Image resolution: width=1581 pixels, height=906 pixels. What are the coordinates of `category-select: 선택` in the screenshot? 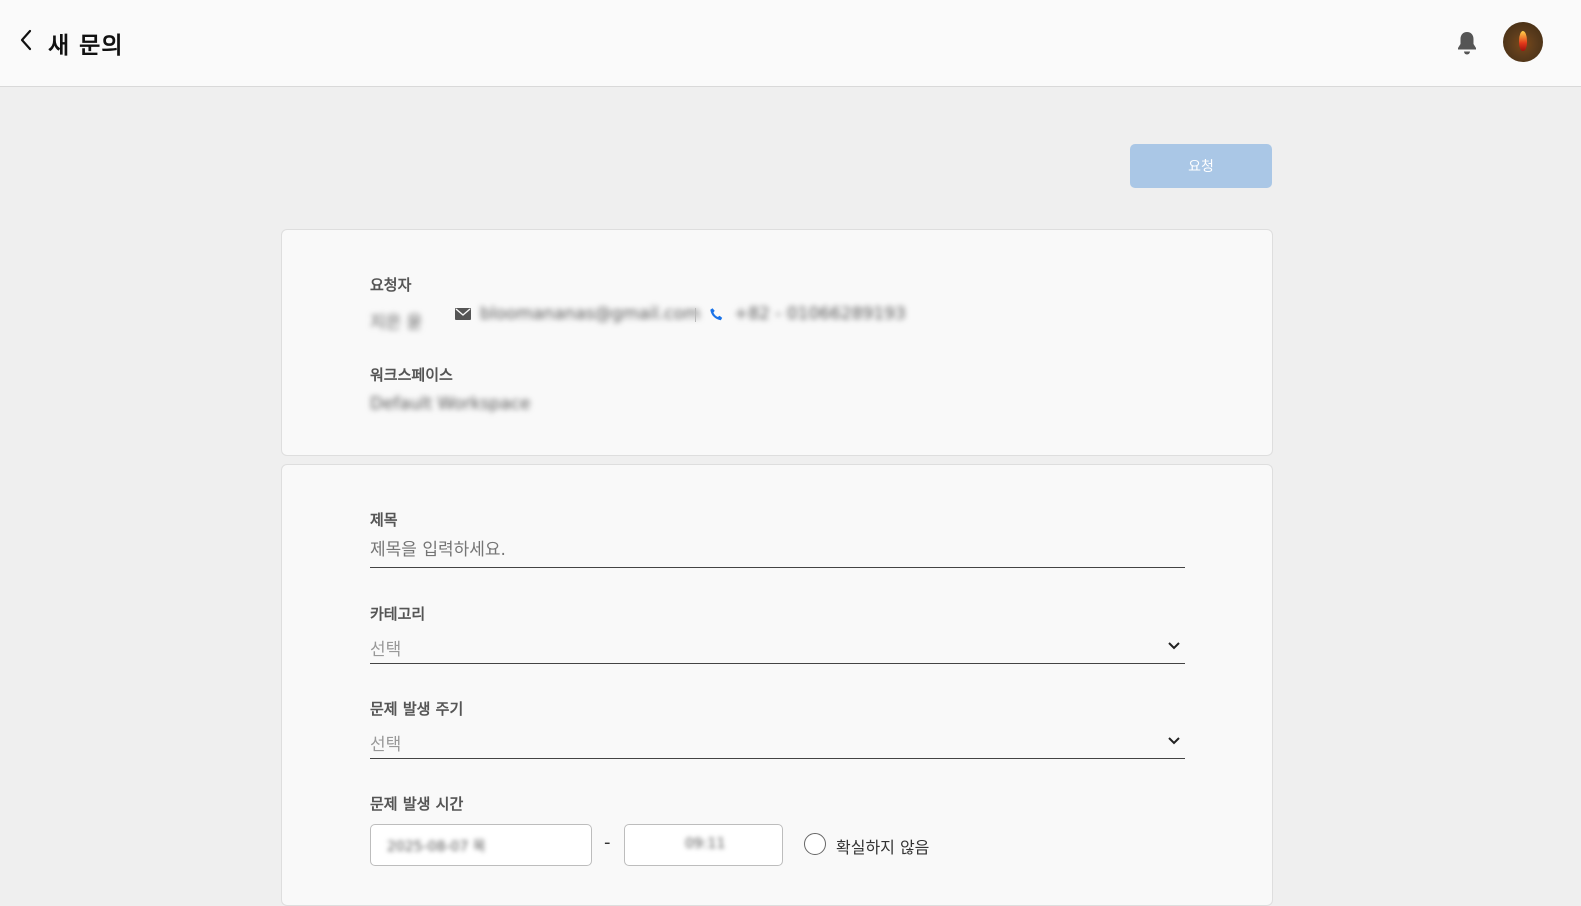 It's located at (777, 646).